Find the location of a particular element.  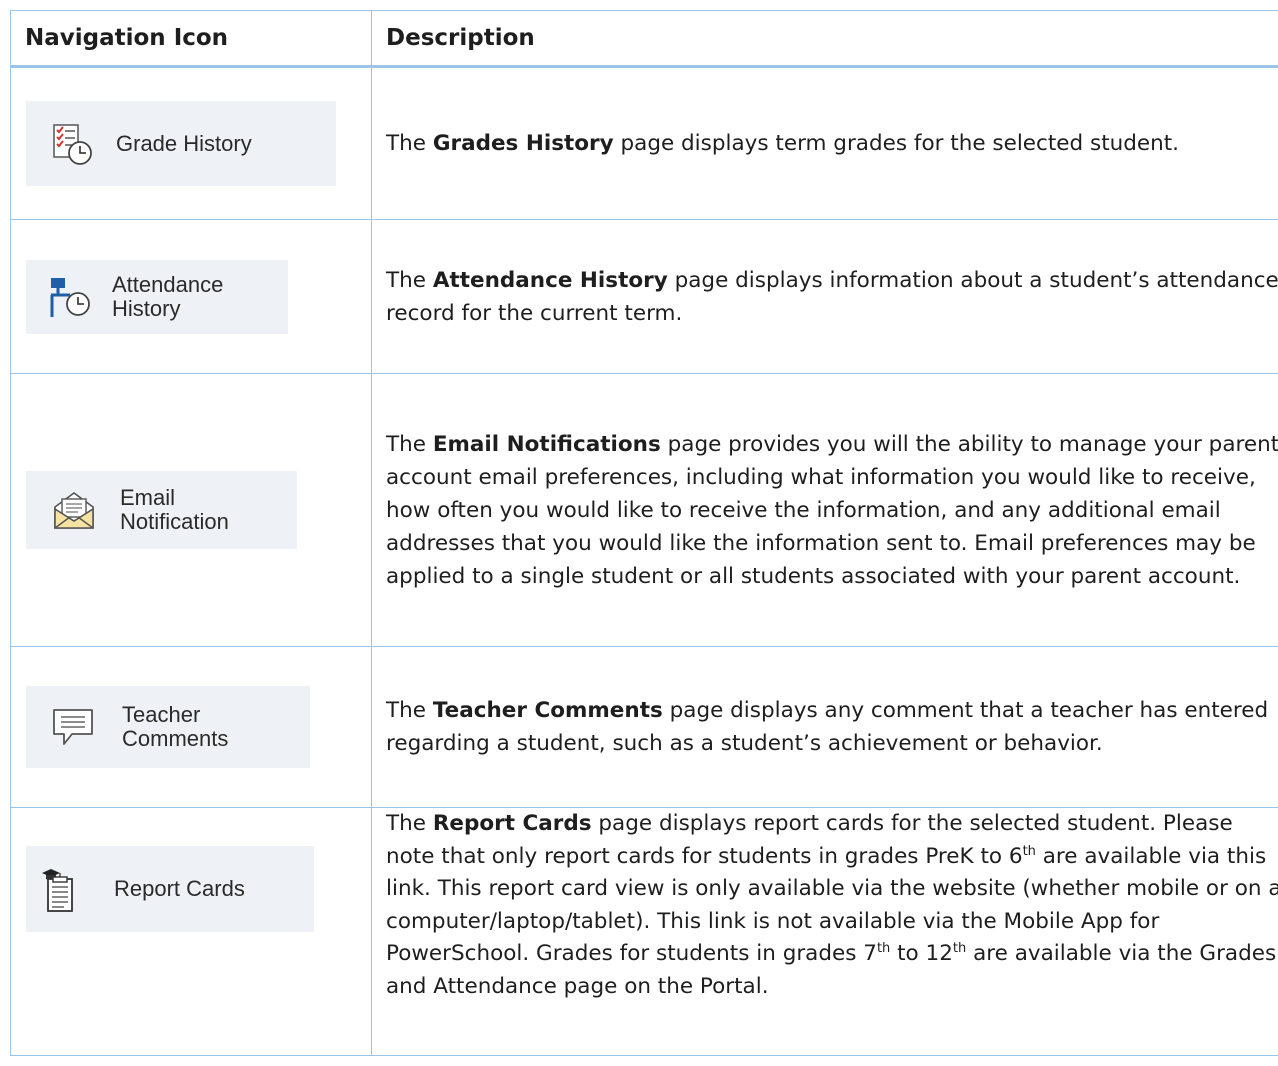

teacher-comments-button: Teacher Comments is located at coordinates (168, 727).